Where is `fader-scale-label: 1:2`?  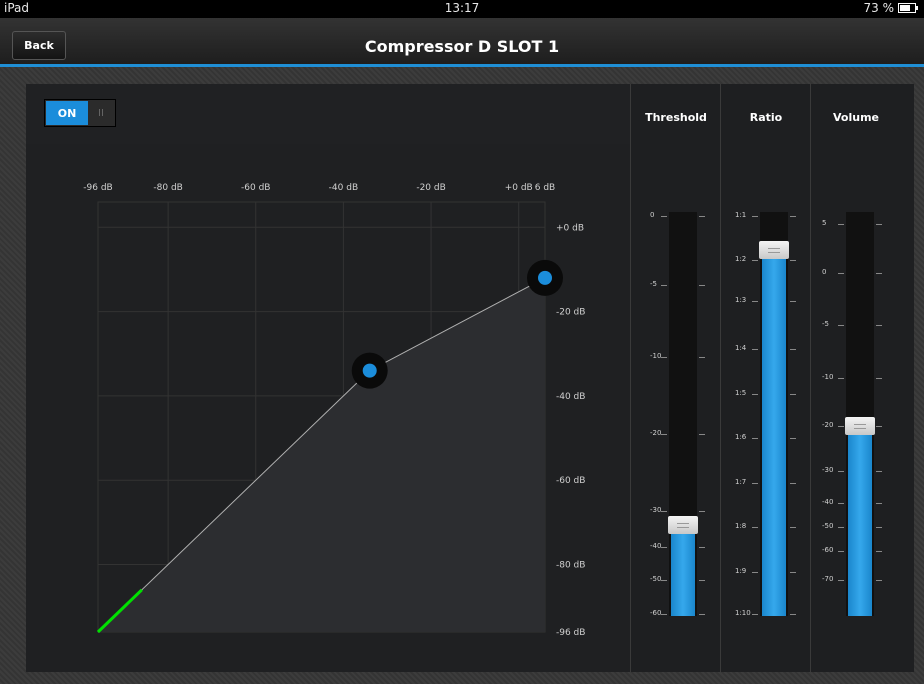
fader-scale-label: 1:2 is located at coordinates (741, 259).